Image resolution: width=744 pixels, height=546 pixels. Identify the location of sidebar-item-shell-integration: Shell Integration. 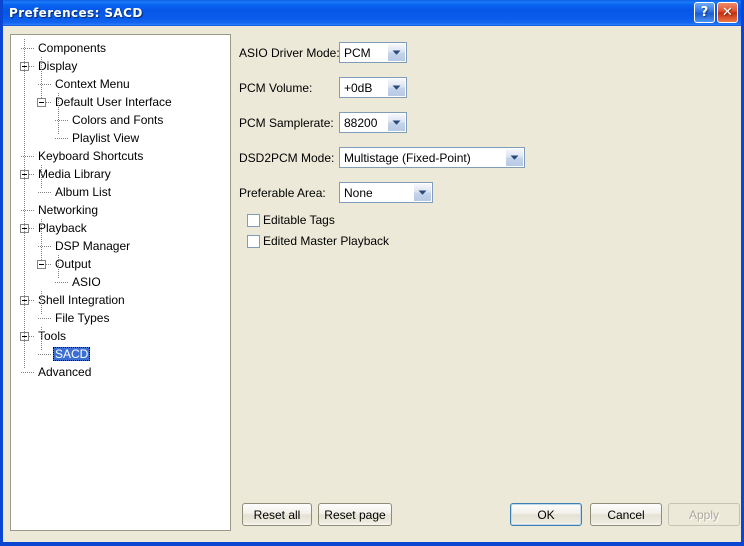
(120, 300).